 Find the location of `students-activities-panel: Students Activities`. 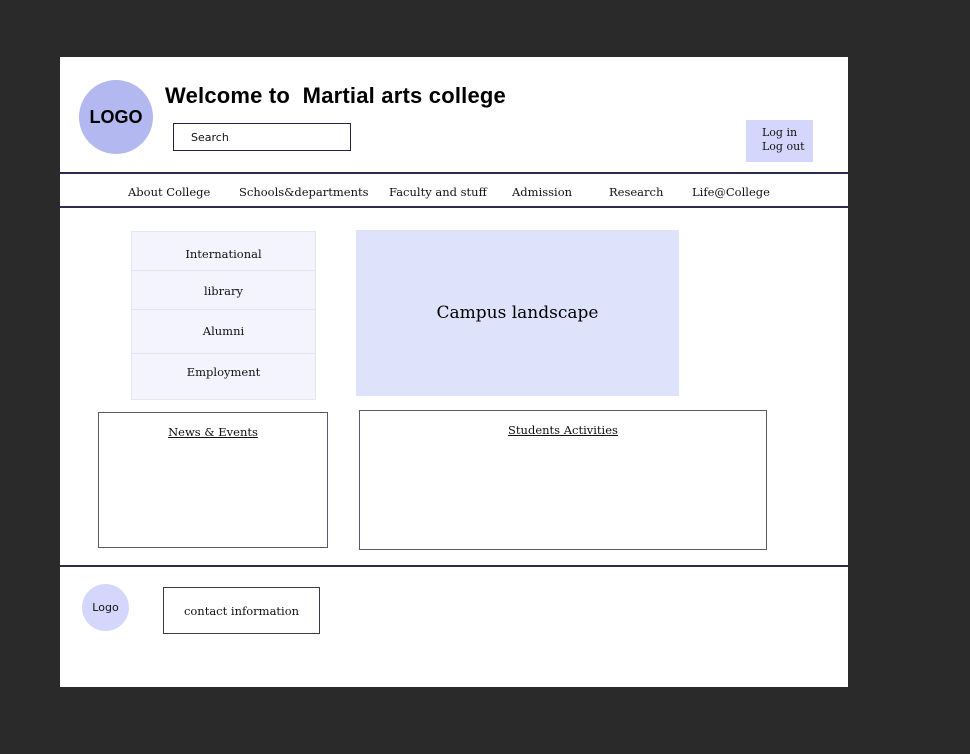

students-activities-panel: Students Activities is located at coordinates (563, 480).